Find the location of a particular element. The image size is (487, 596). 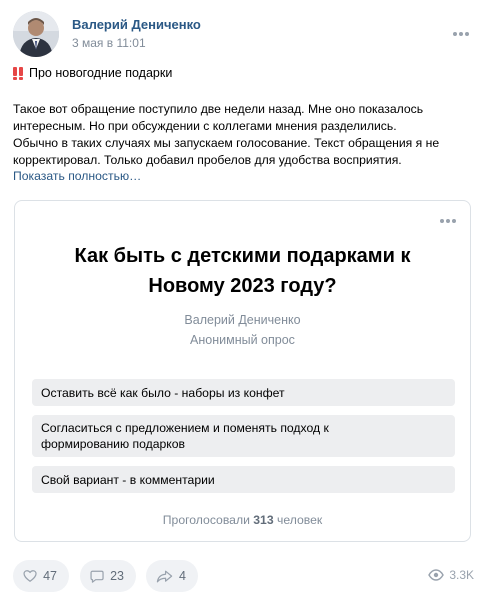

poll-type: Анонимный опрос is located at coordinates (242, 340).